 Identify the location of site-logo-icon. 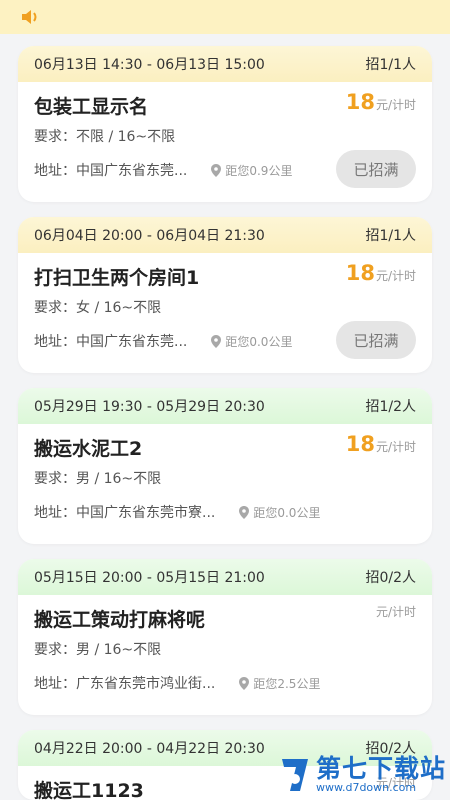
(294, 775).